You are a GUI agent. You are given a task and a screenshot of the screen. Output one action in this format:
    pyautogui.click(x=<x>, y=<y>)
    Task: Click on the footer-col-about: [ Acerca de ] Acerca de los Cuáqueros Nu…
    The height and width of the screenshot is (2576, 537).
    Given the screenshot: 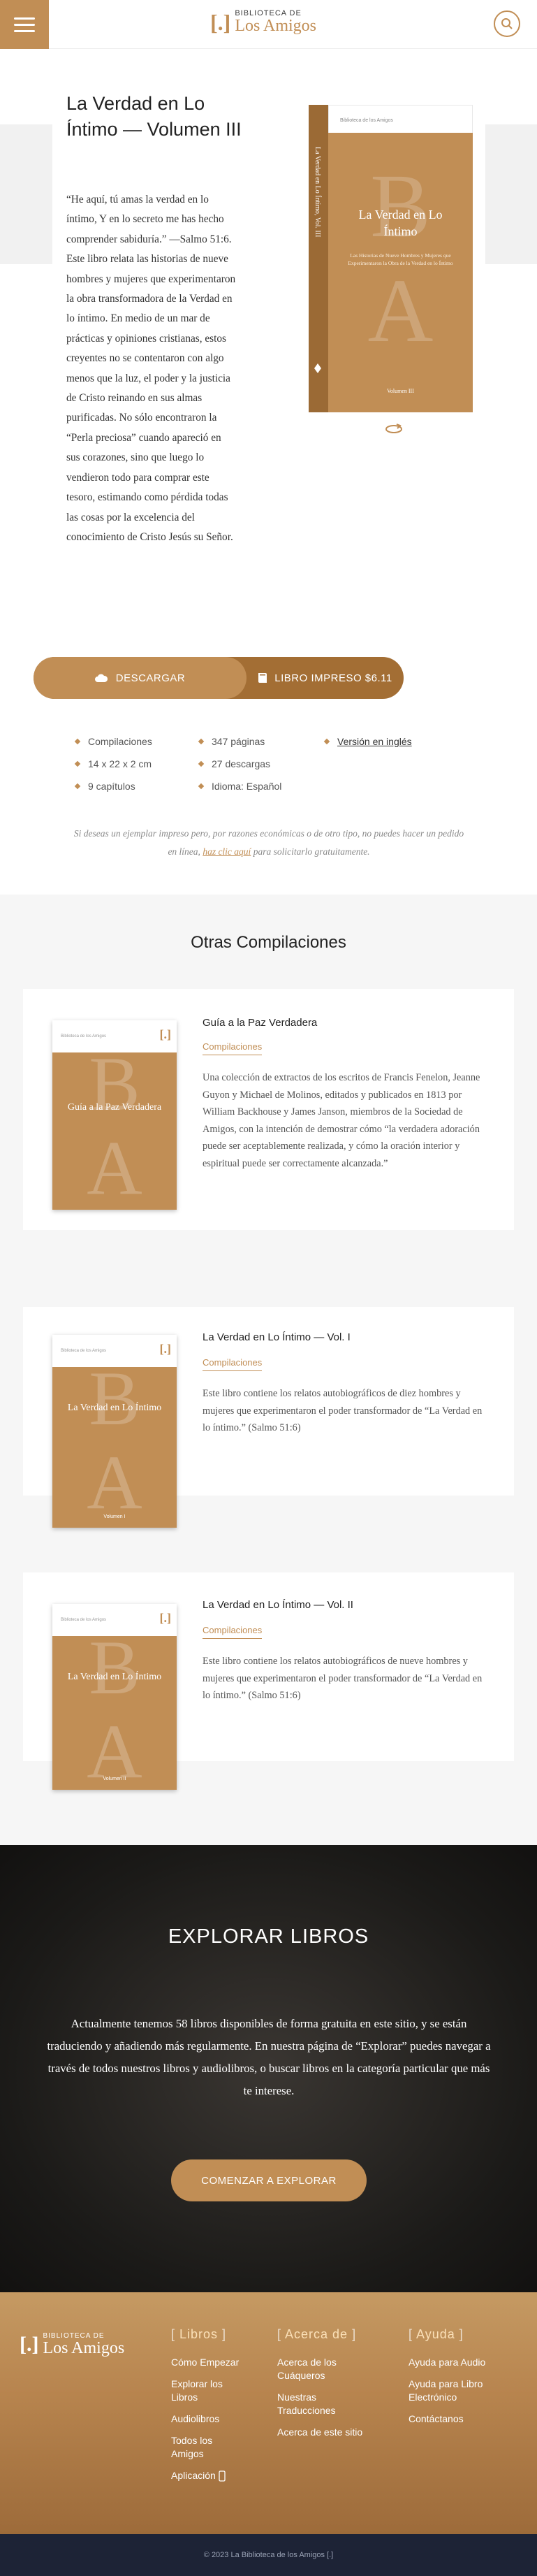 What is the action you would take?
    pyautogui.click(x=322, y=2387)
    